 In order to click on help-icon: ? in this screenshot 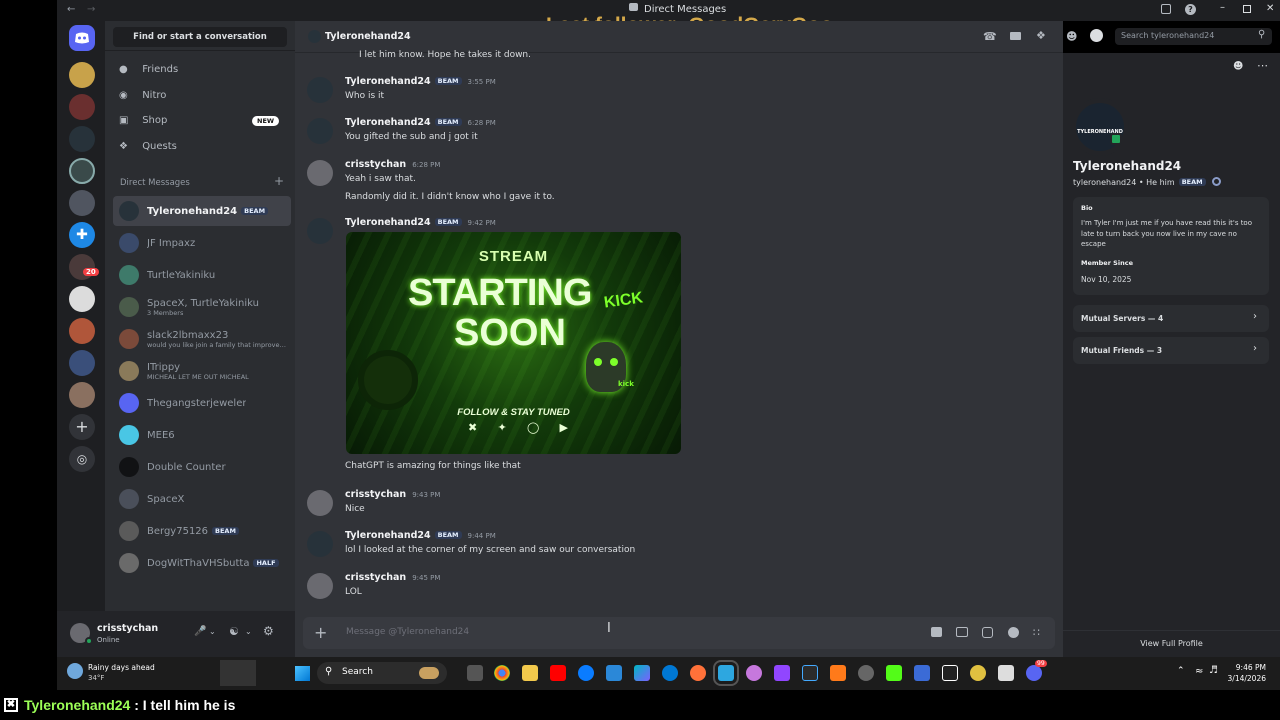, I will do `click(1190, 9)`.